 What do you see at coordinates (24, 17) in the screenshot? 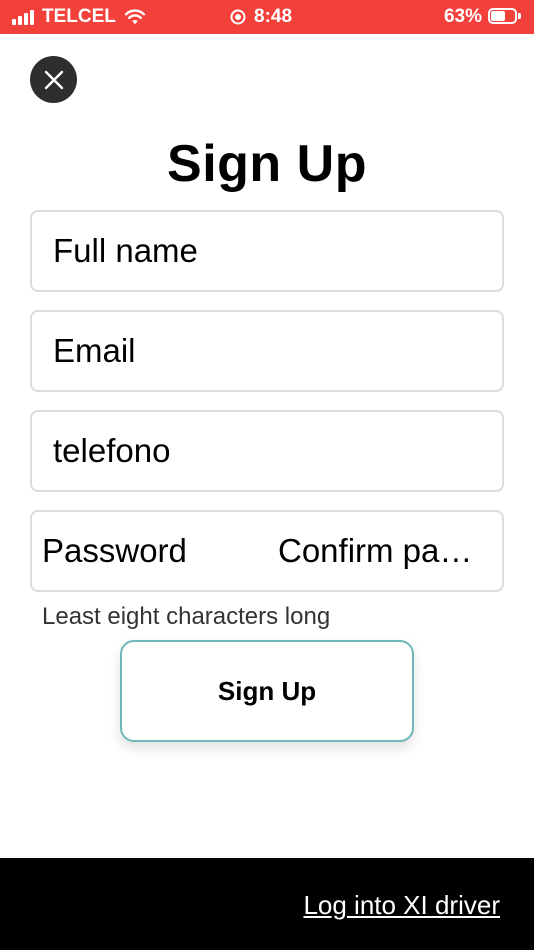
I see `signal-icon` at bounding box center [24, 17].